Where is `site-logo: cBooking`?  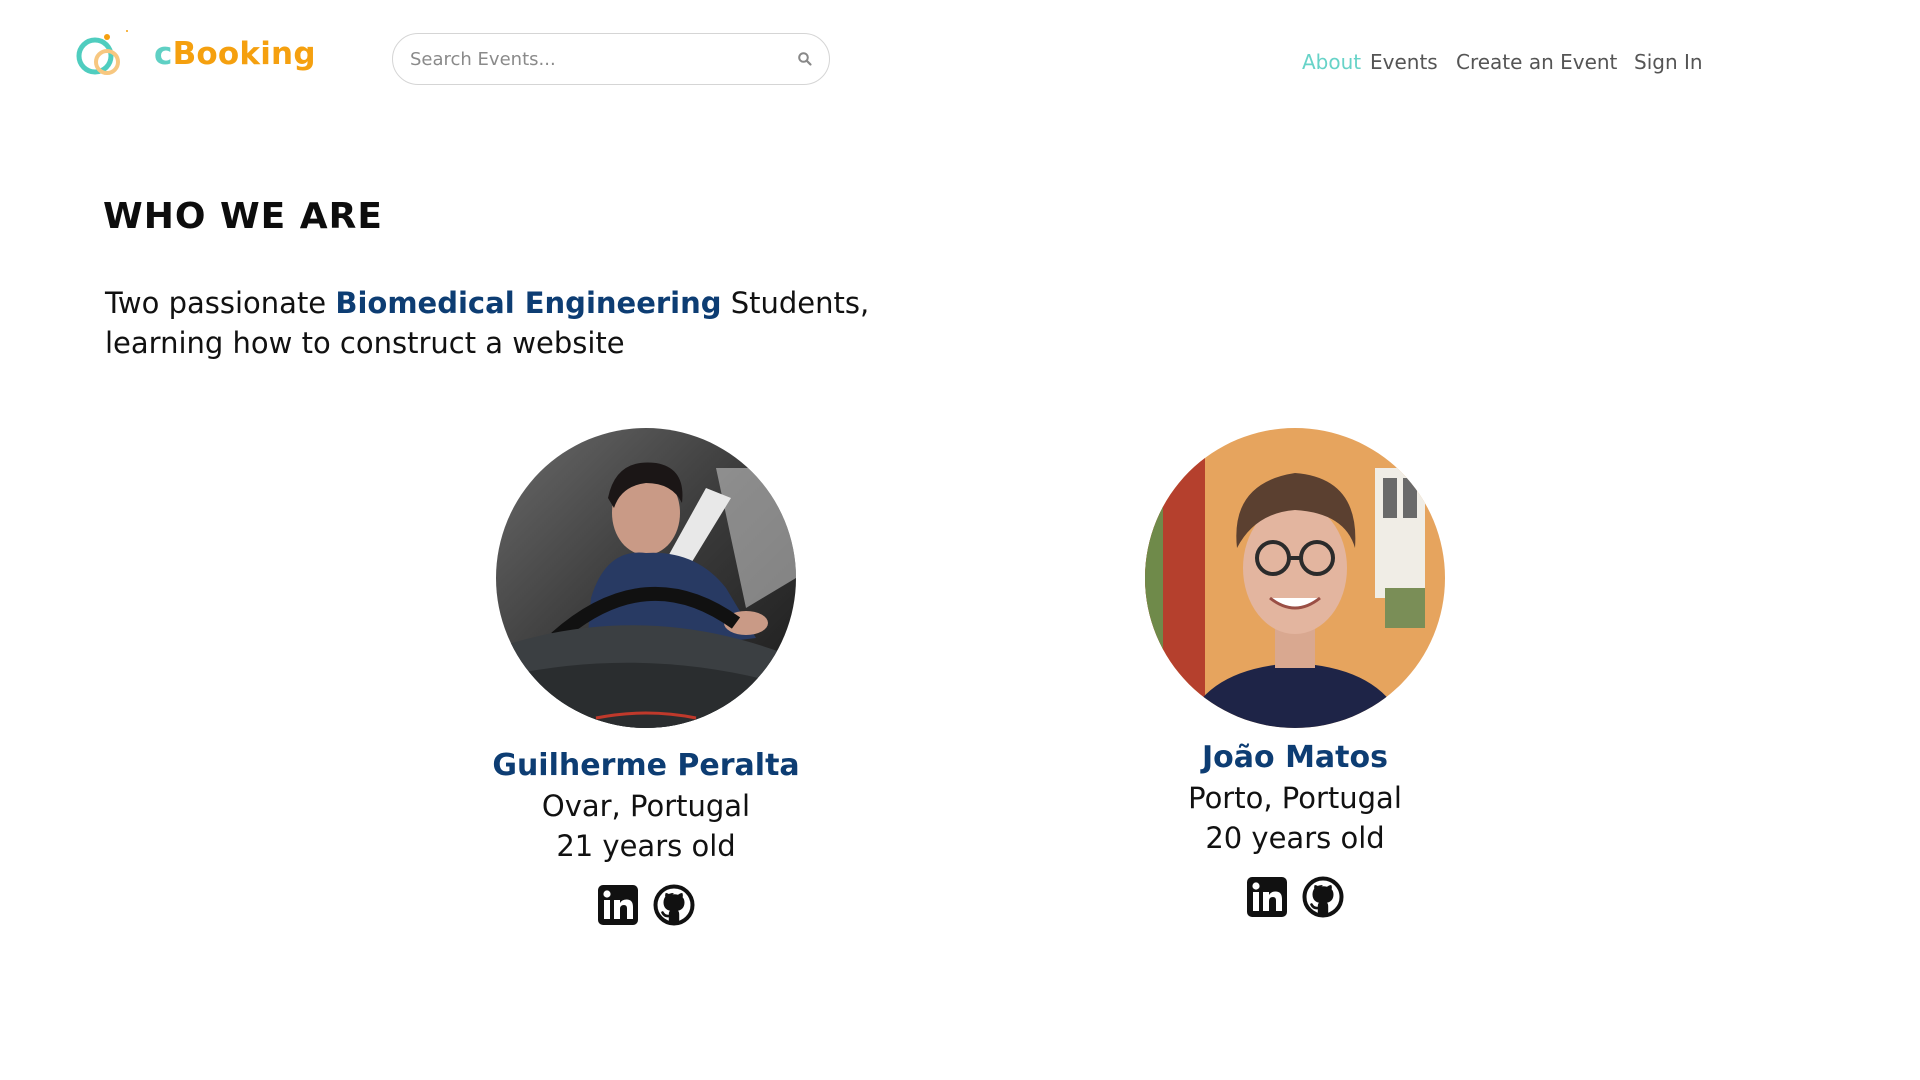
site-logo: cBooking is located at coordinates (195, 54).